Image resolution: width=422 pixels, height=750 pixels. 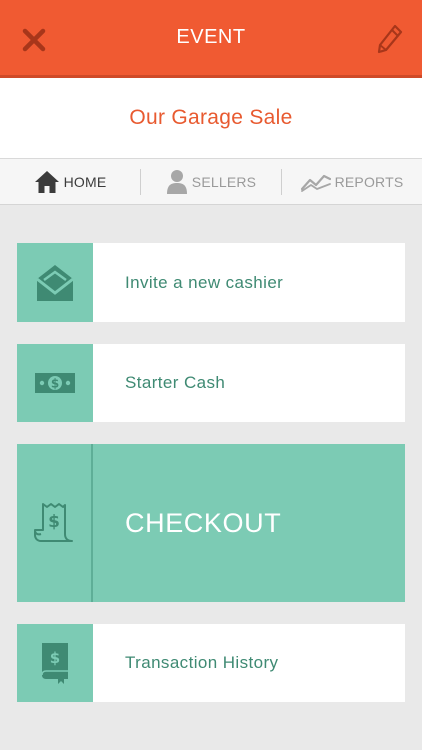 I want to click on tab-sellers: SELLERS, so click(x=211, y=181).